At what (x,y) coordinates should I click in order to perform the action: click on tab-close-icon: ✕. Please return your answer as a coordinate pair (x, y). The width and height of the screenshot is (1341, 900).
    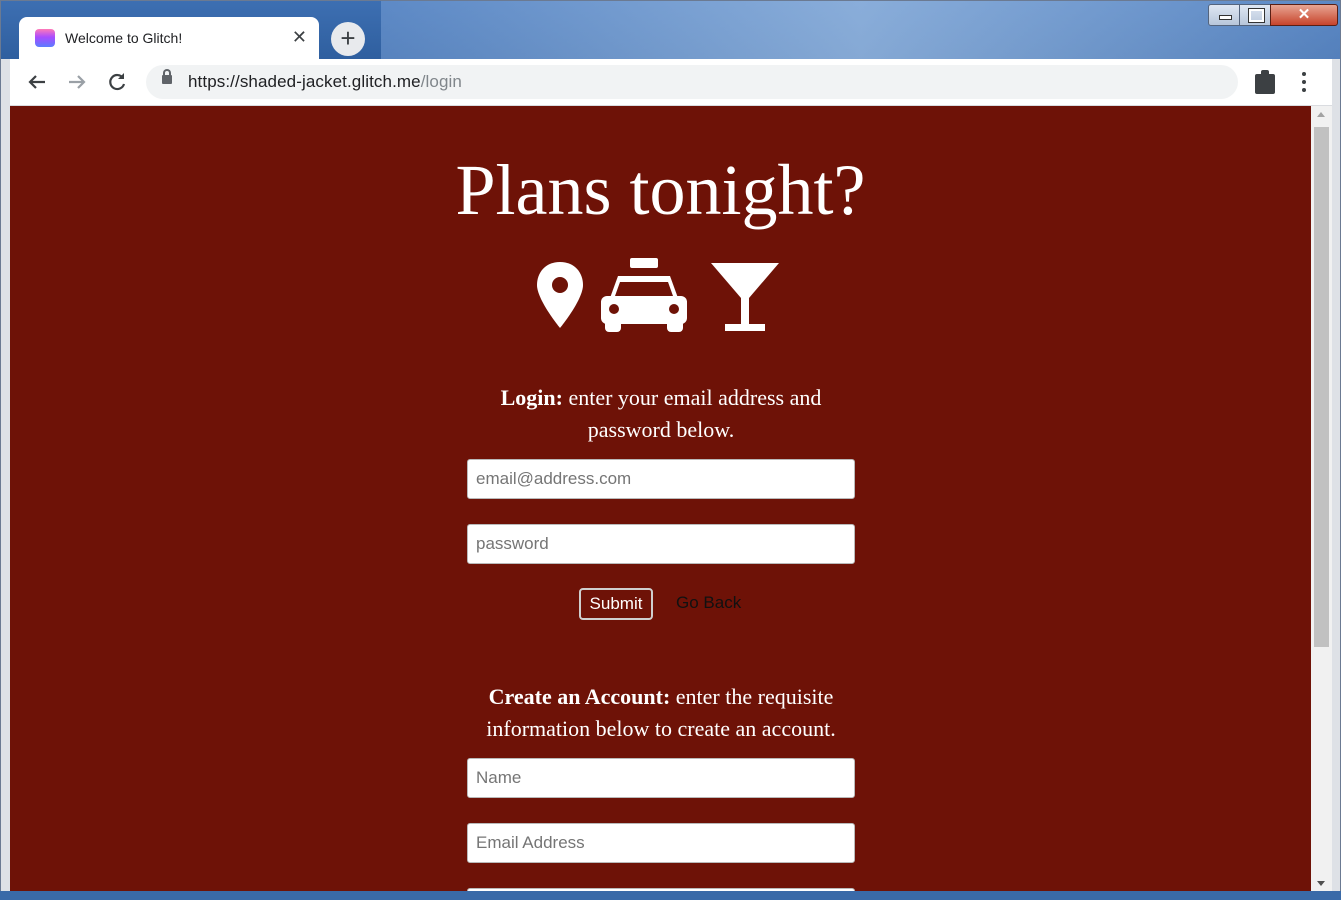
    Looking at the image, I should click on (299, 37).